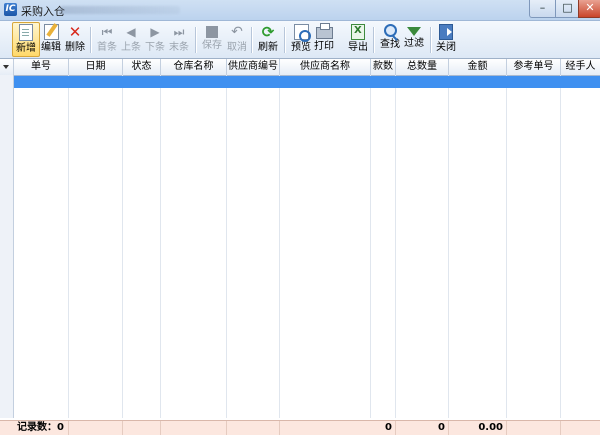 This screenshot has height=435, width=600. Describe the element at coordinates (446, 32) in the screenshot. I see `exit-door-icon` at that location.